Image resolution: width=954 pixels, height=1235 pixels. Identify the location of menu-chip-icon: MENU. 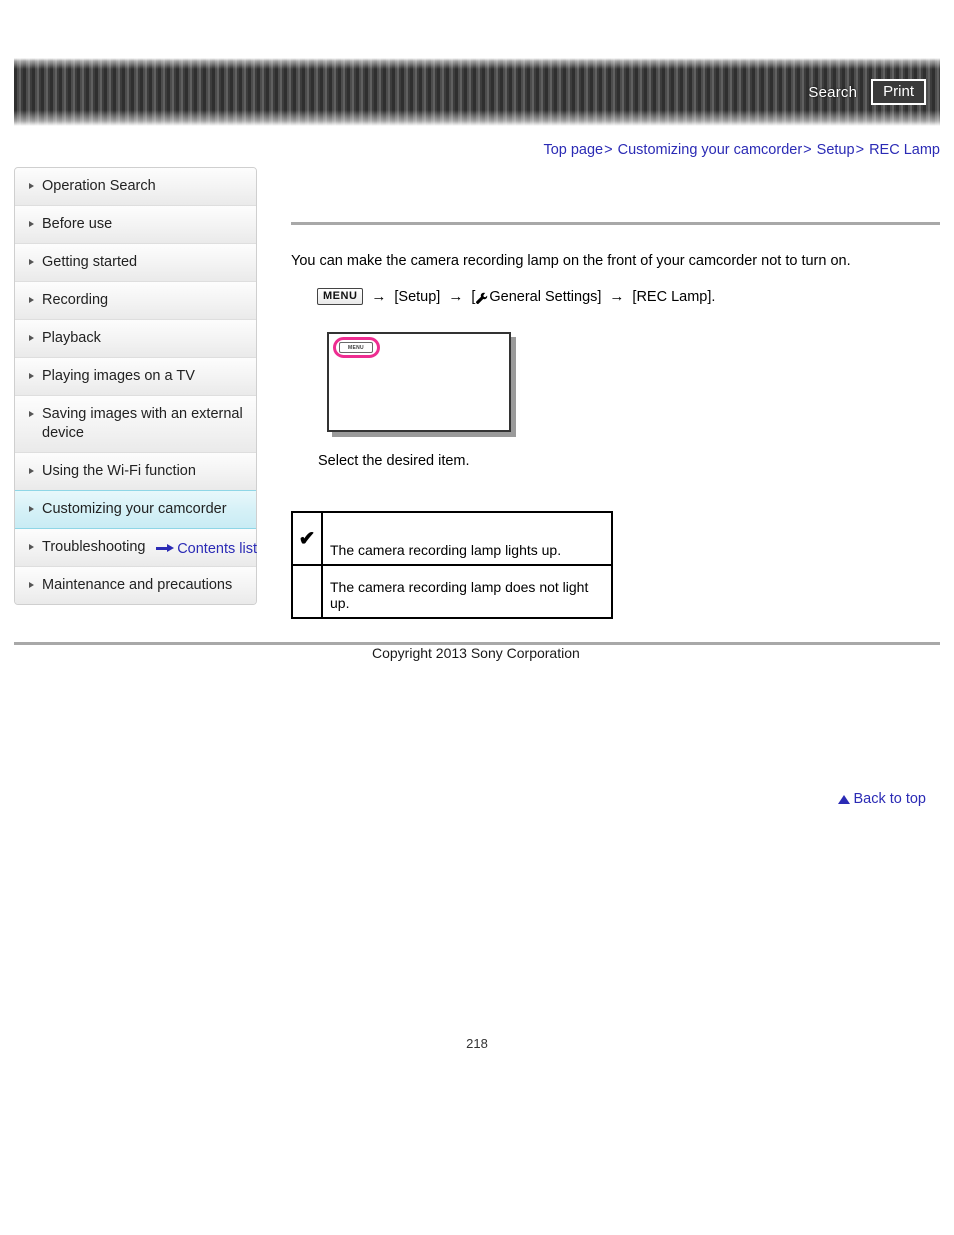
(340, 296).